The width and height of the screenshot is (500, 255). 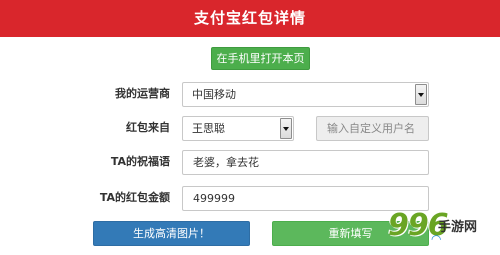 I want to click on site-watermark-logo: 996 手游网 ◠, so click(x=444, y=228).